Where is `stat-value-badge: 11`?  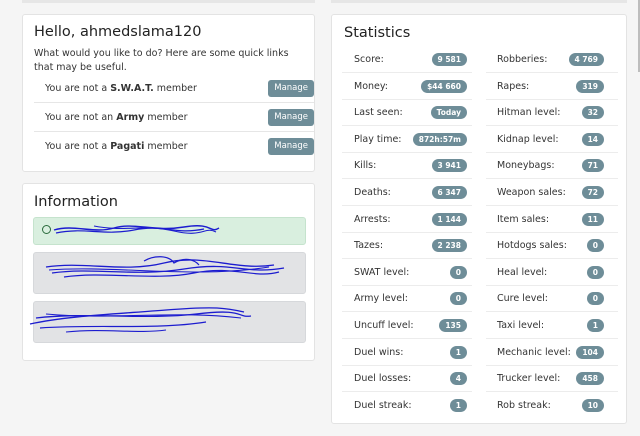 stat-value-badge: 11 is located at coordinates (592, 219).